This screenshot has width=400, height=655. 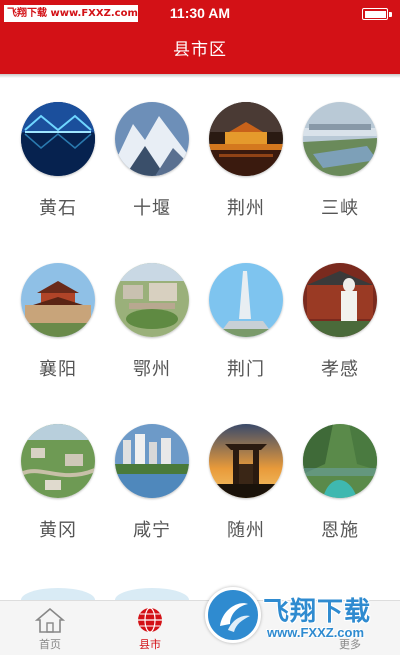 What do you see at coordinates (233, 615) in the screenshot?
I see `watermark-logo-icon` at bounding box center [233, 615].